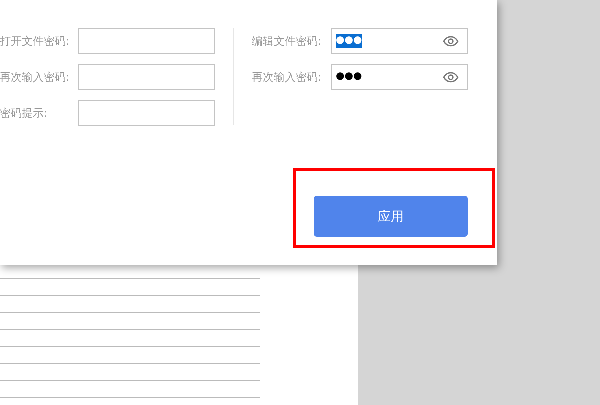  Describe the element at coordinates (287, 41) in the screenshot. I see `field-label: 编辑文件密码:` at that location.